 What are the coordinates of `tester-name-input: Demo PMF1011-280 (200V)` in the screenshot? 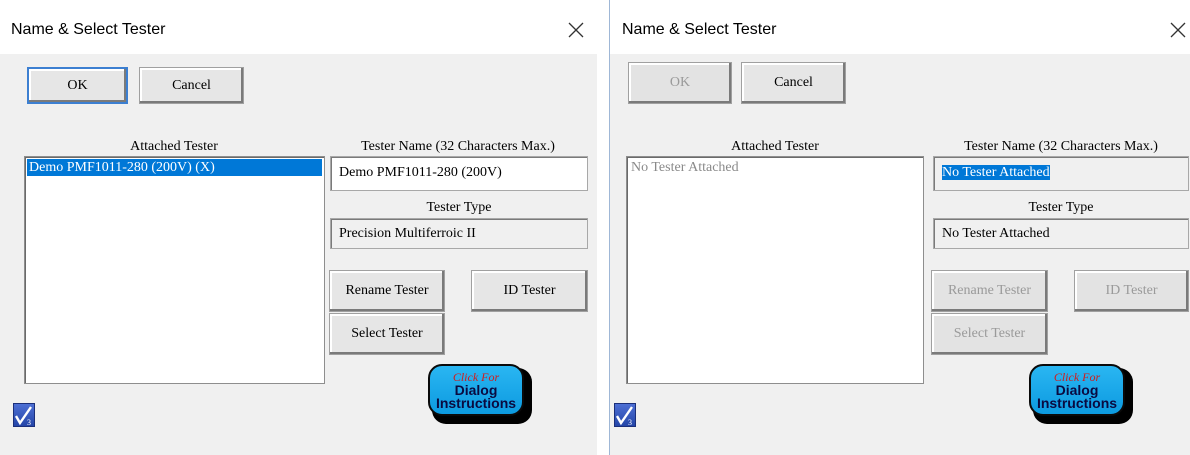 It's located at (459, 173).